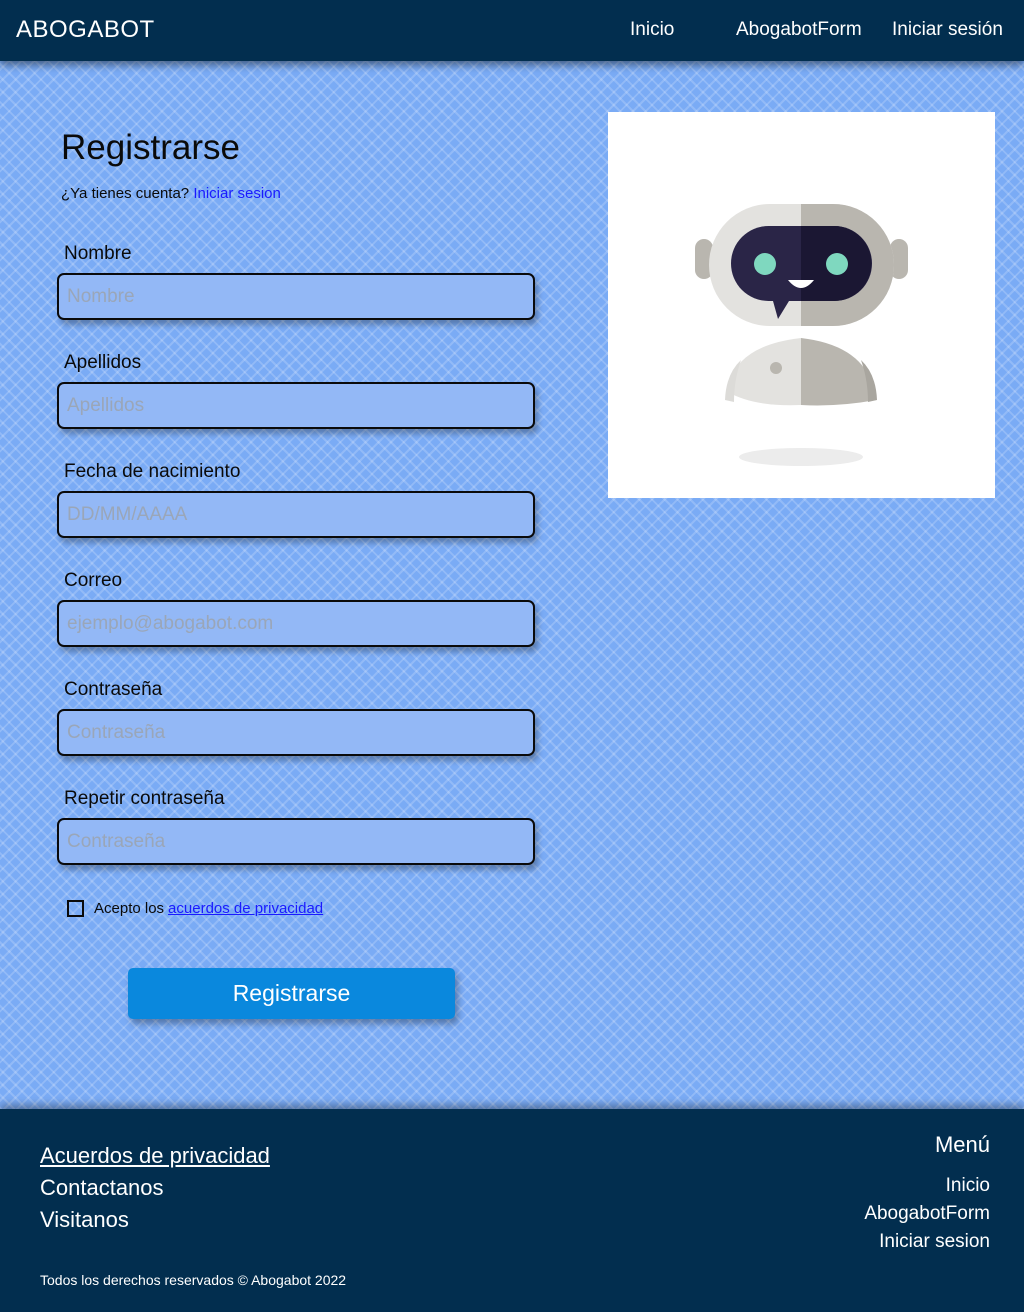 The image size is (1024, 1312). Describe the element at coordinates (125, 193) in the screenshot. I see `login-prompt-text: ¿Ya tienes cuenta?` at that location.